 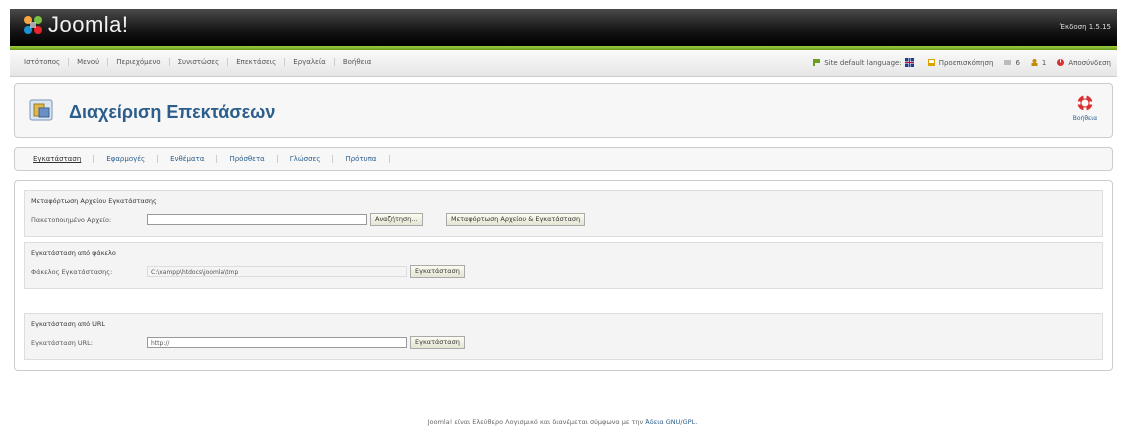 What do you see at coordinates (88, 24) in the screenshot?
I see `logo-text: Joomla!` at bounding box center [88, 24].